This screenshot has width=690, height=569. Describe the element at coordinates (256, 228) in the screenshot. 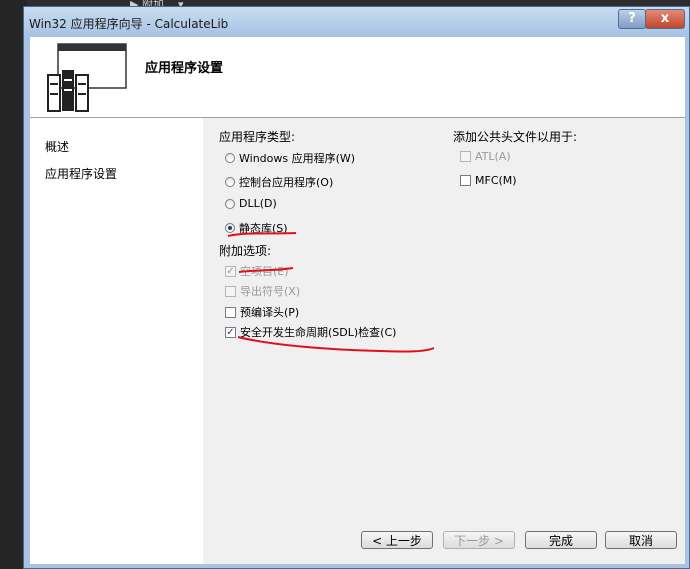

I see `radio-static-lib: 静态库(S)` at that location.